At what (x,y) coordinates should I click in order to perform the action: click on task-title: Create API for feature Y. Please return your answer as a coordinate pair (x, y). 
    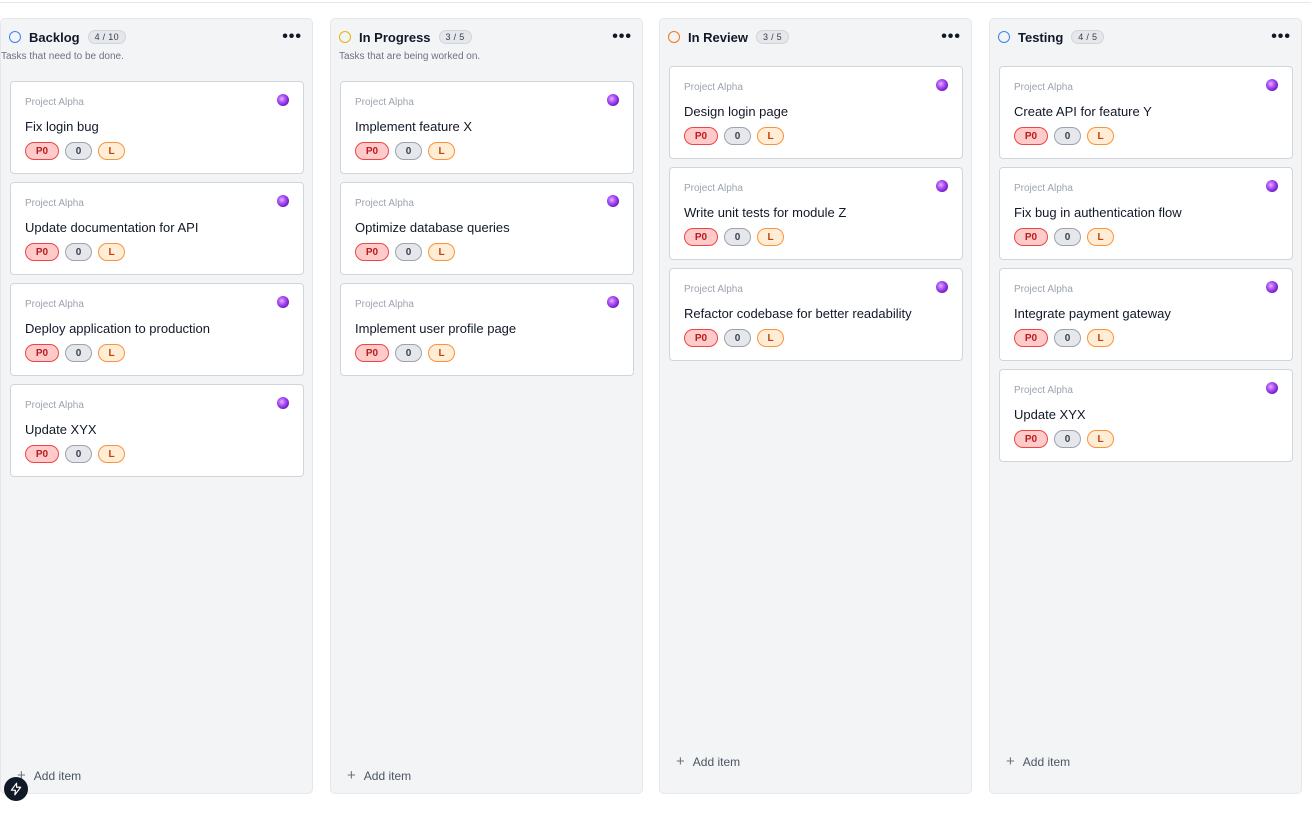
    Looking at the image, I should click on (1083, 111).